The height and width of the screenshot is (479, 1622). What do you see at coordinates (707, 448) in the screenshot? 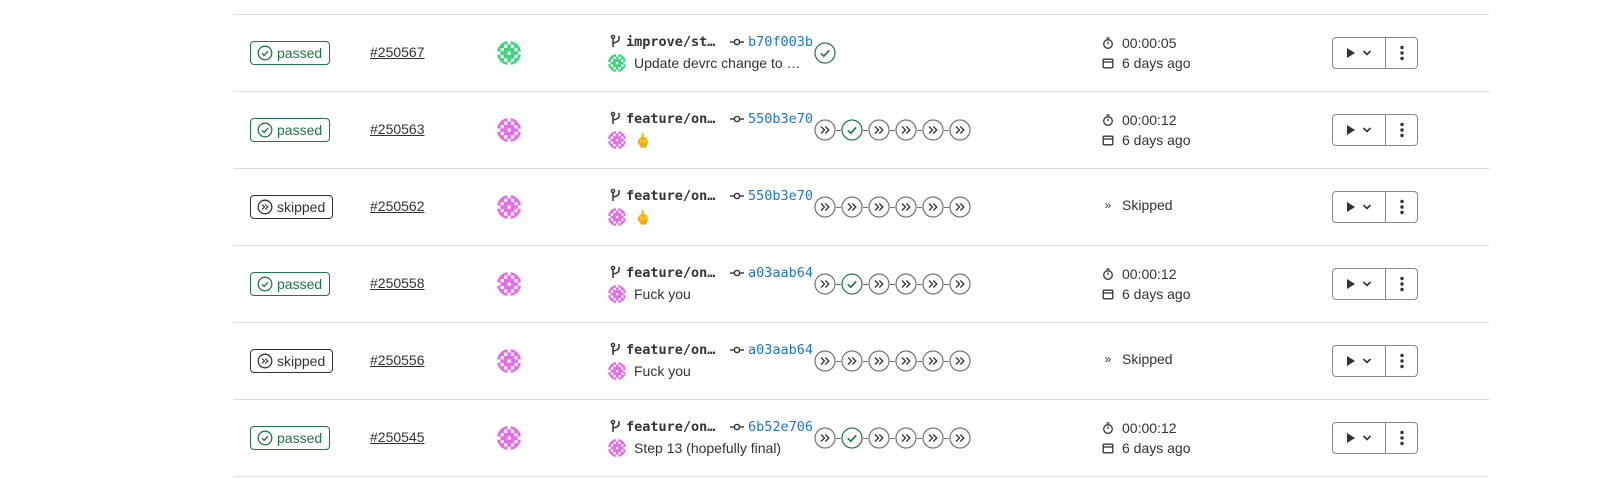
I see `commit-title-link: Step 13 (hopefully final)` at bounding box center [707, 448].